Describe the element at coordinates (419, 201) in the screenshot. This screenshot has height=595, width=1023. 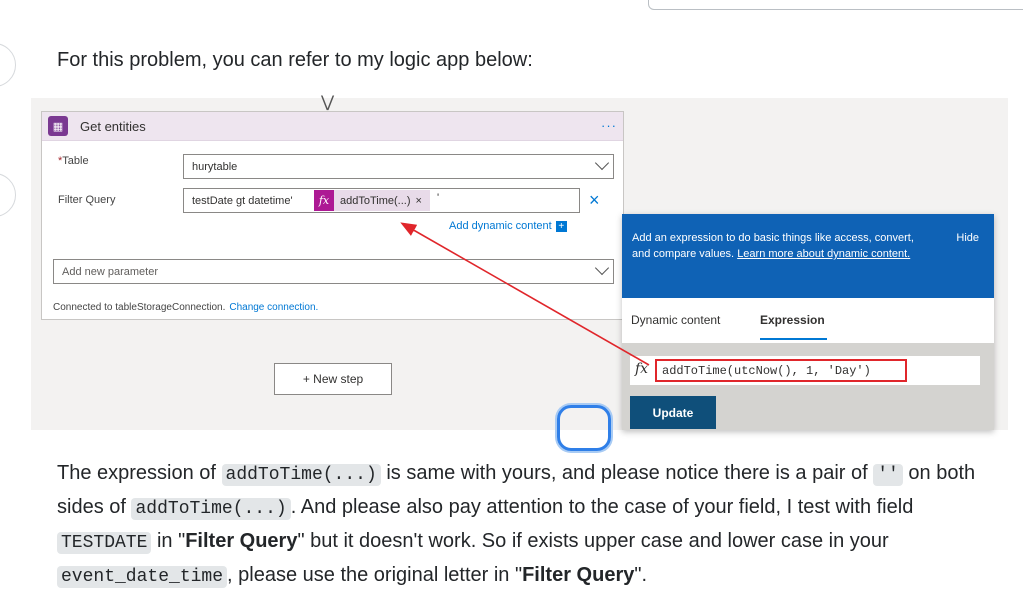
I see `token-remove-icon: ×` at that location.